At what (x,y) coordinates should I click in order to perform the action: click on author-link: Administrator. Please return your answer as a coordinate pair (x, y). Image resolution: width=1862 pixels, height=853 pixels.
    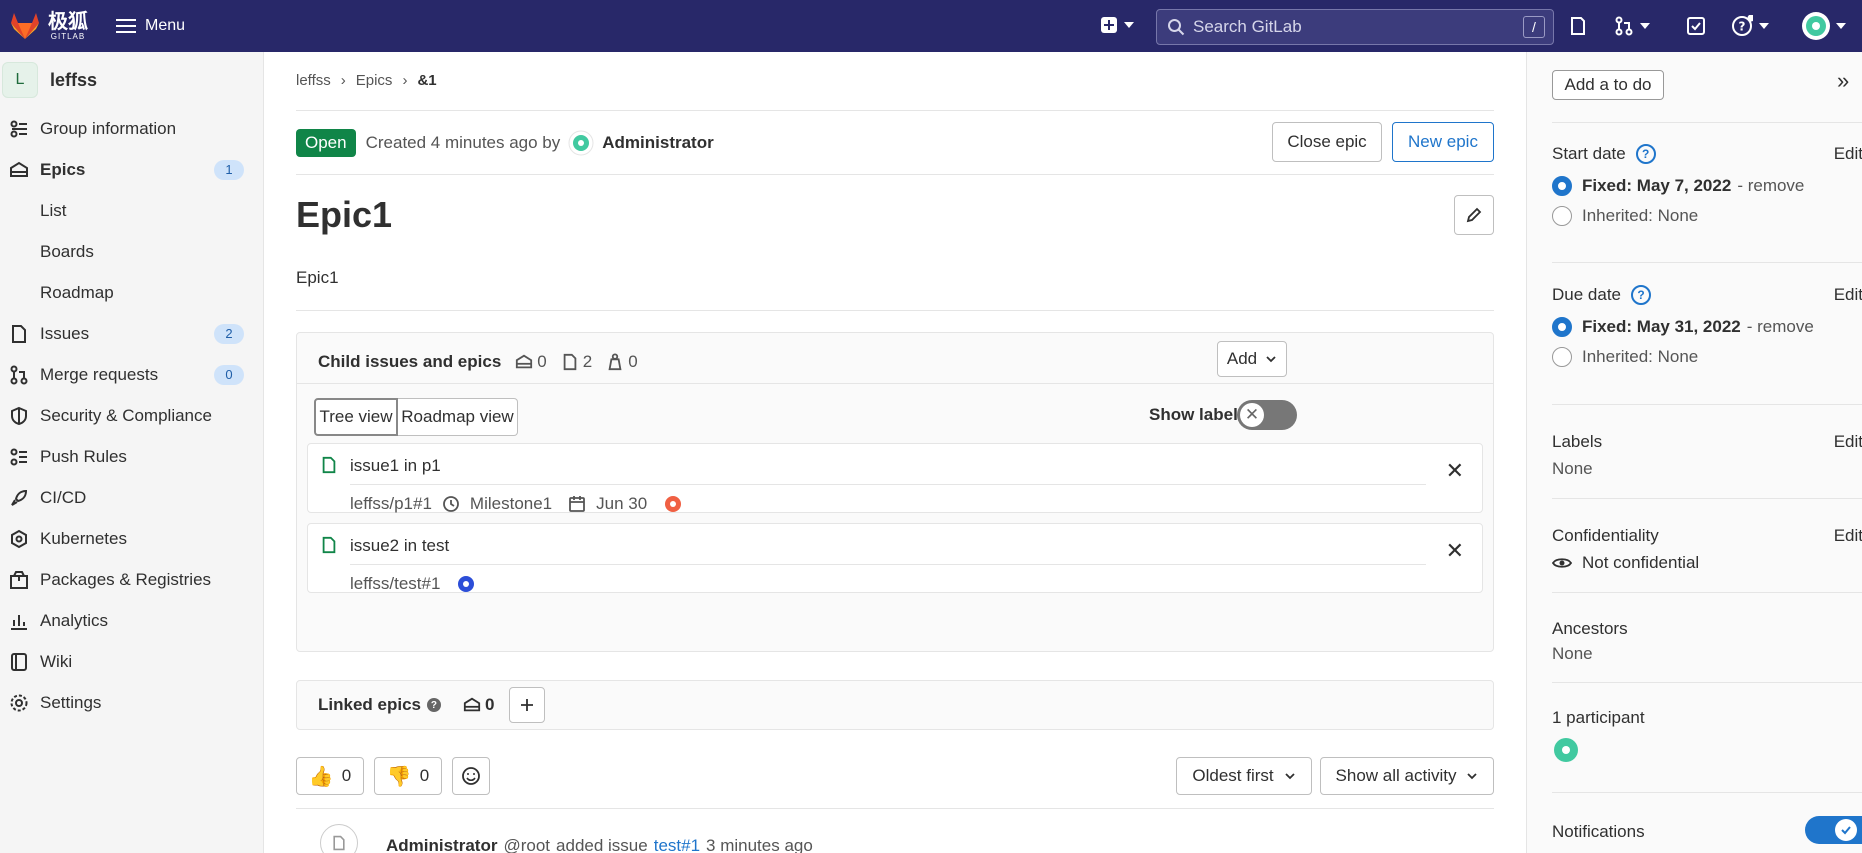
    Looking at the image, I should click on (657, 143).